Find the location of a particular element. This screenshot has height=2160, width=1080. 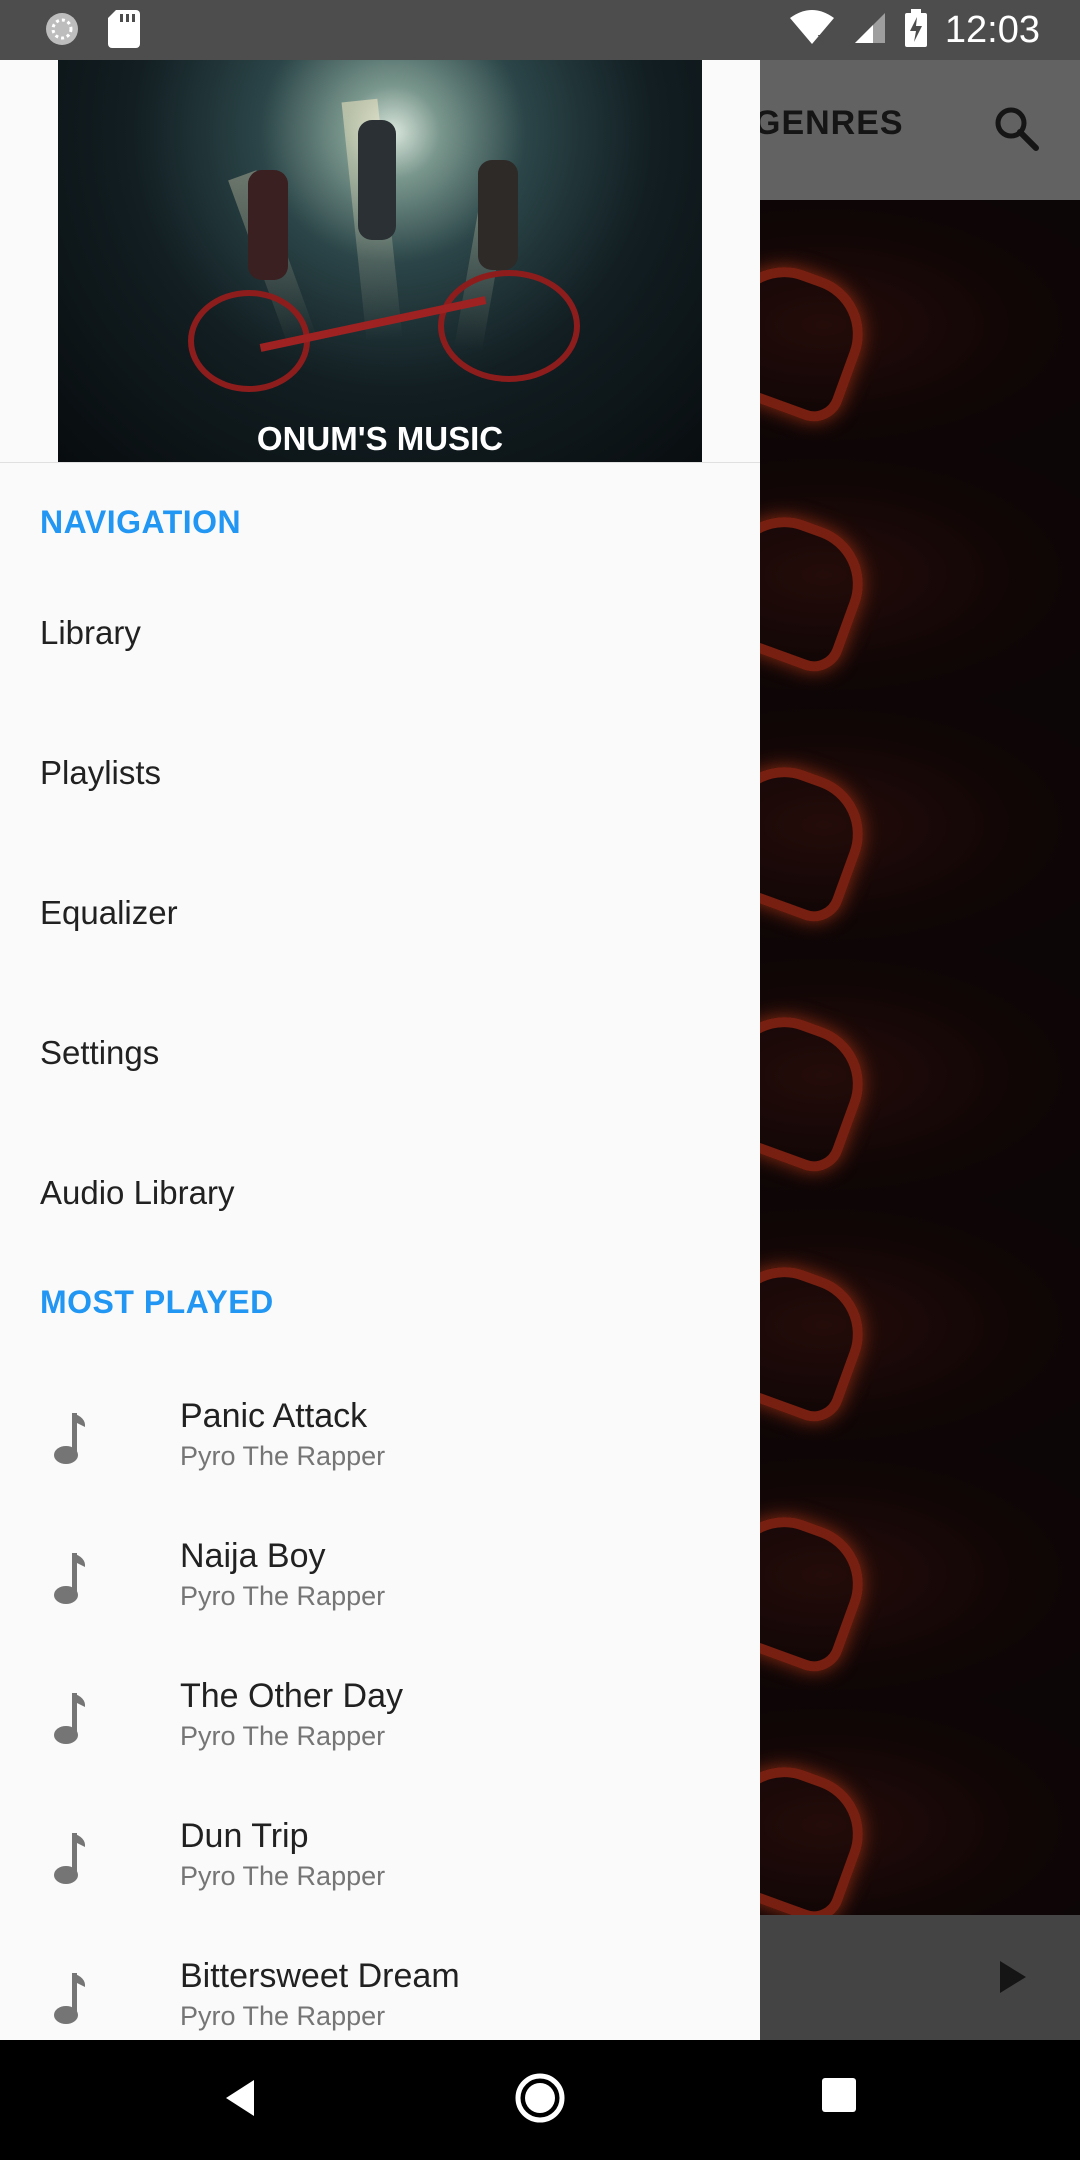

recents-icon is located at coordinates (839, 2097).